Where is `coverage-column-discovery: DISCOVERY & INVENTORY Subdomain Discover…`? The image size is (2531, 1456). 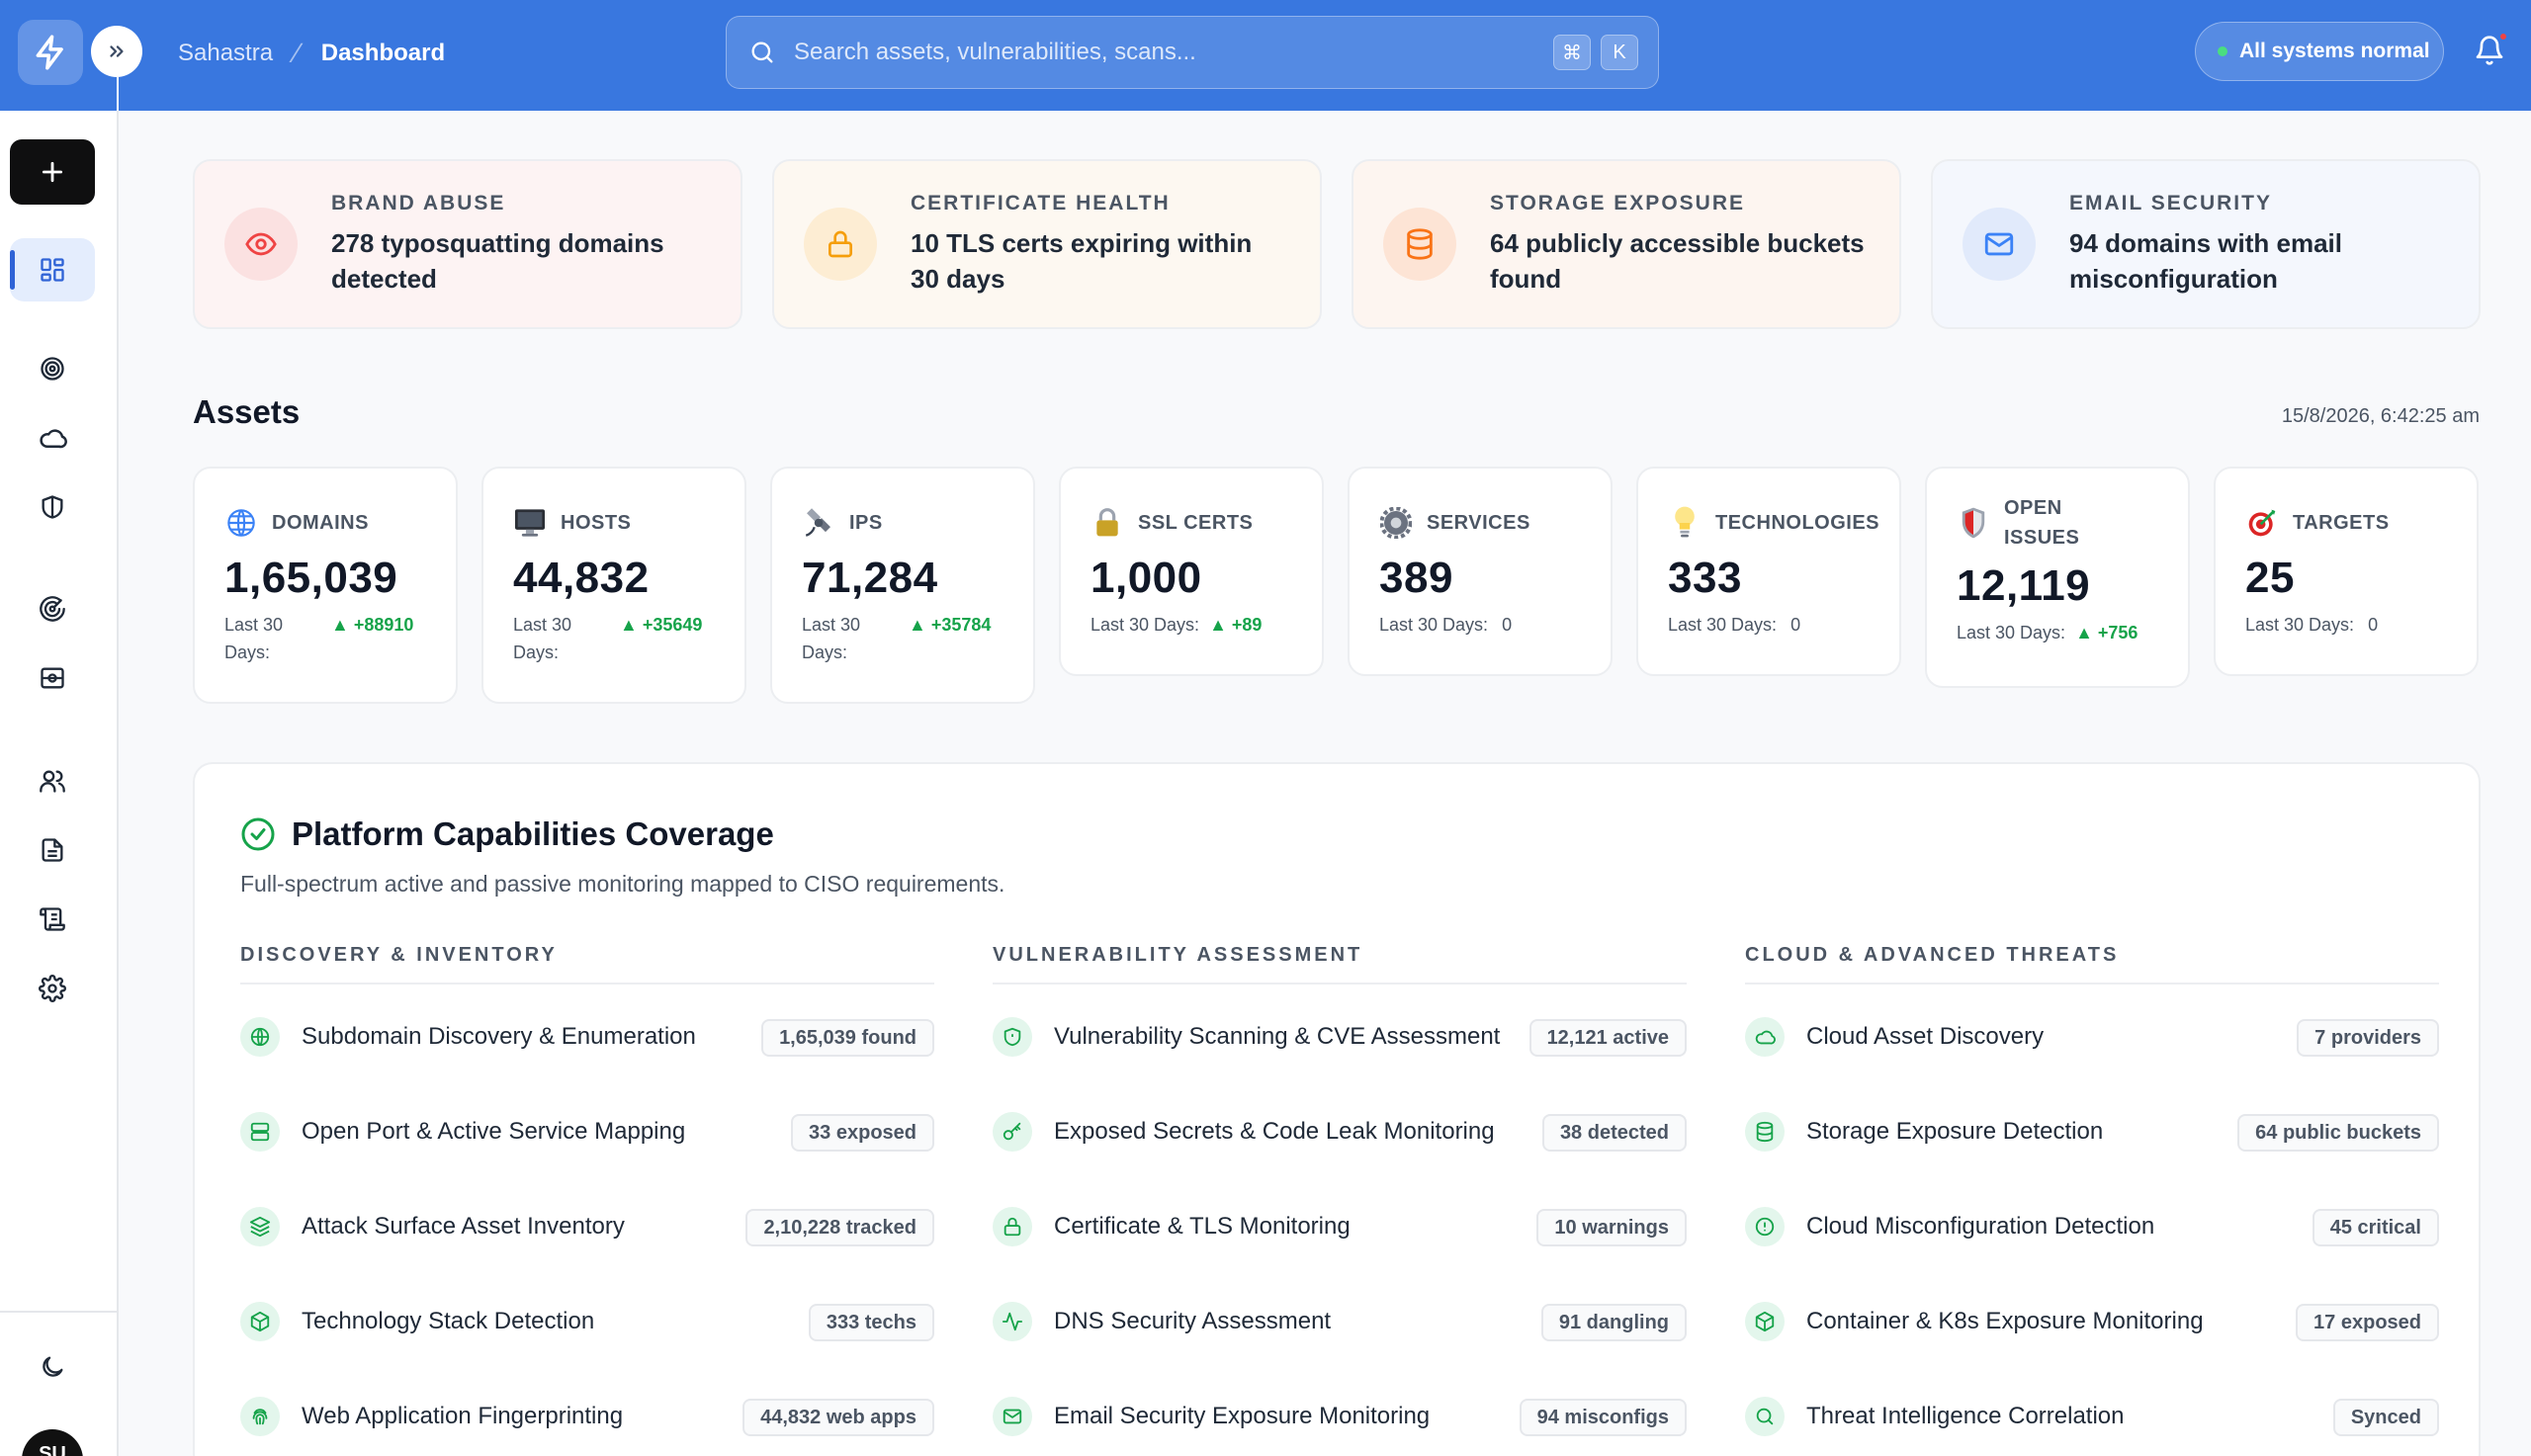 coverage-column-discovery: DISCOVERY & INVENTORY Subdomain Discover… is located at coordinates (587, 1190).